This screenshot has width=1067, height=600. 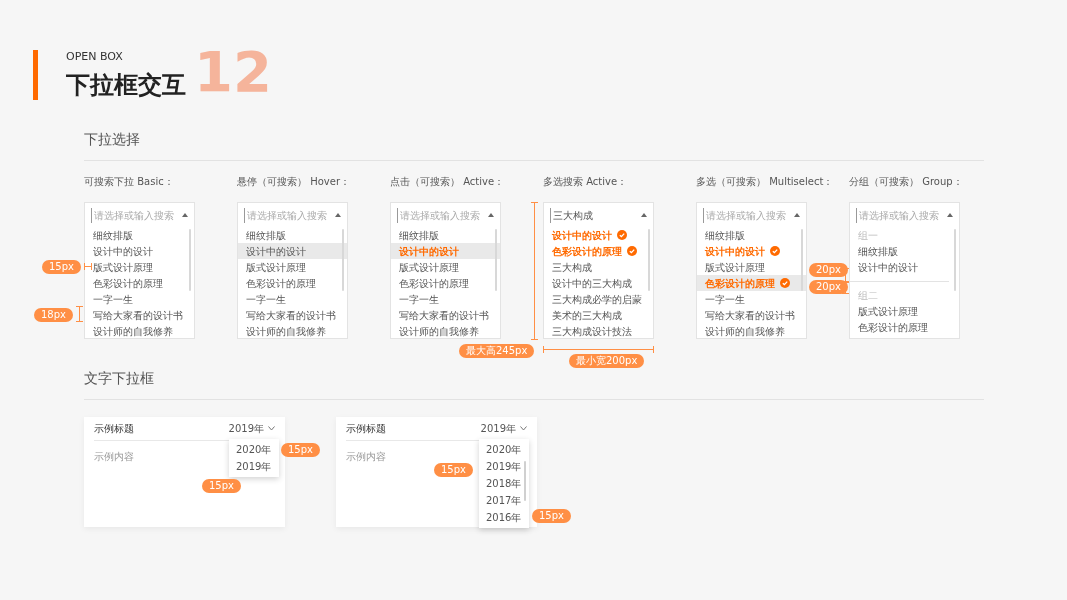 I want to click on year-option: 2018年, so click(x=504, y=483).